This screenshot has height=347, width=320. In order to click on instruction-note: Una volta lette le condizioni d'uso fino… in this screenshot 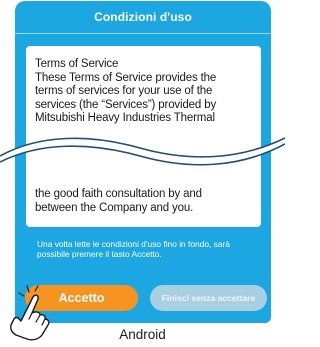, I will do `click(133, 249)`.